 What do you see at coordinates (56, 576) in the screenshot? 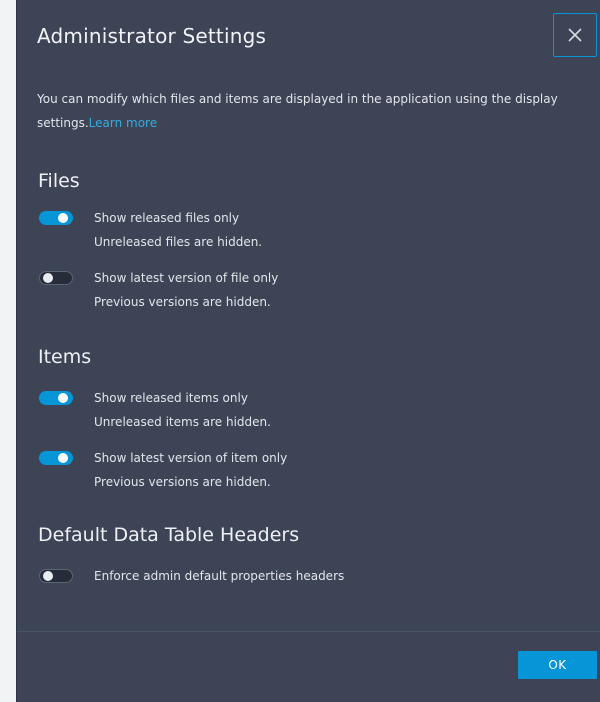
I see `enforce-headers-toggle` at bounding box center [56, 576].